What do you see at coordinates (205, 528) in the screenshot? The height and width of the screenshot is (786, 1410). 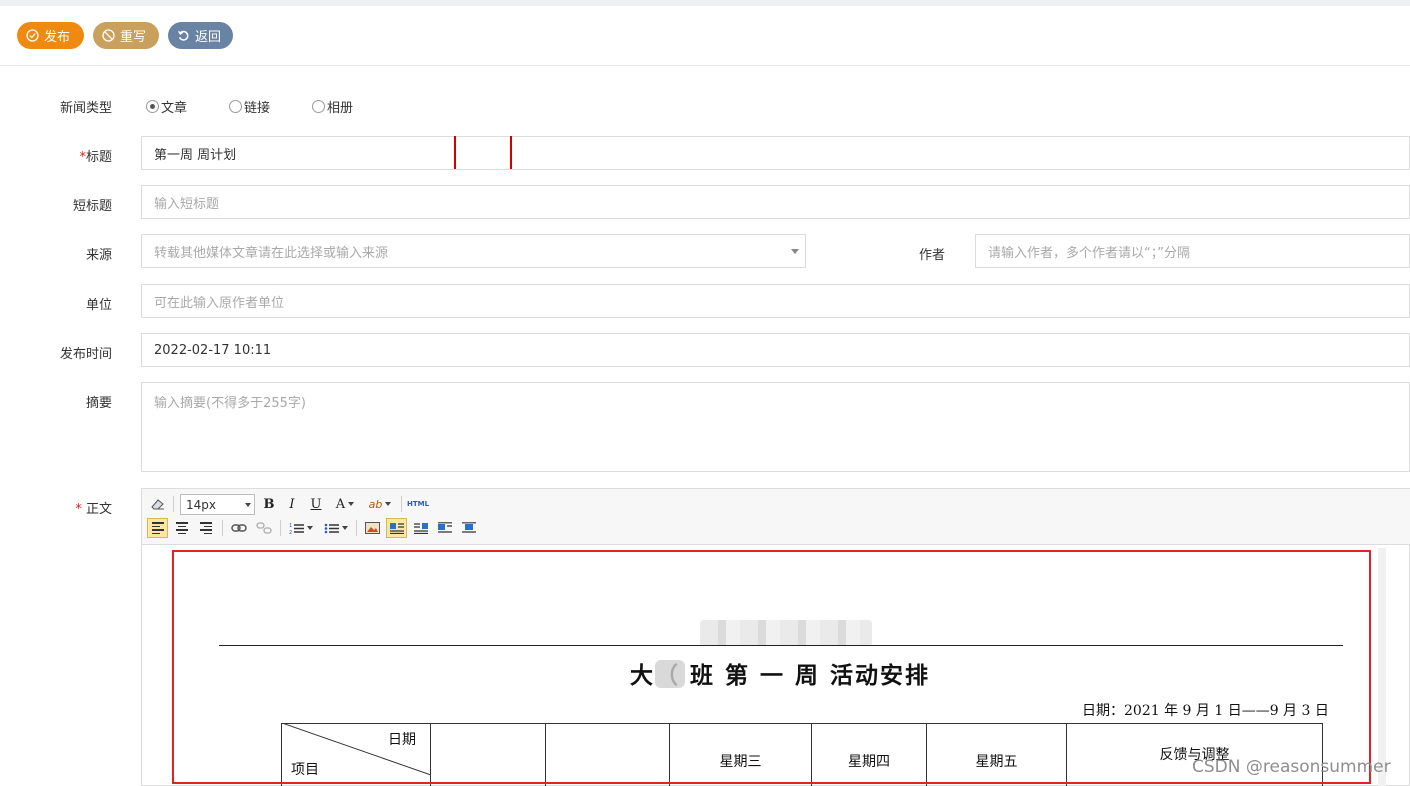 I see `align-right-icon` at bounding box center [205, 528].